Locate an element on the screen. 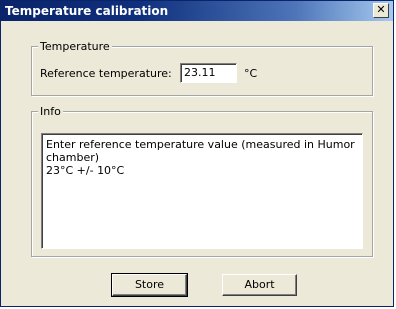 The height and width of the screenshot is (309, 396). abort-button: Abort is located at coordinates (259, 285).